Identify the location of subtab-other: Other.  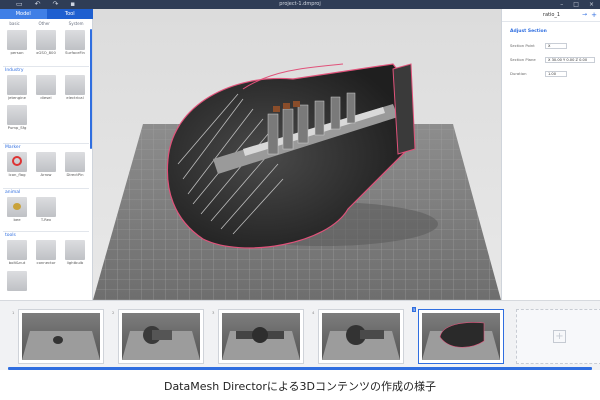
(44, 23).